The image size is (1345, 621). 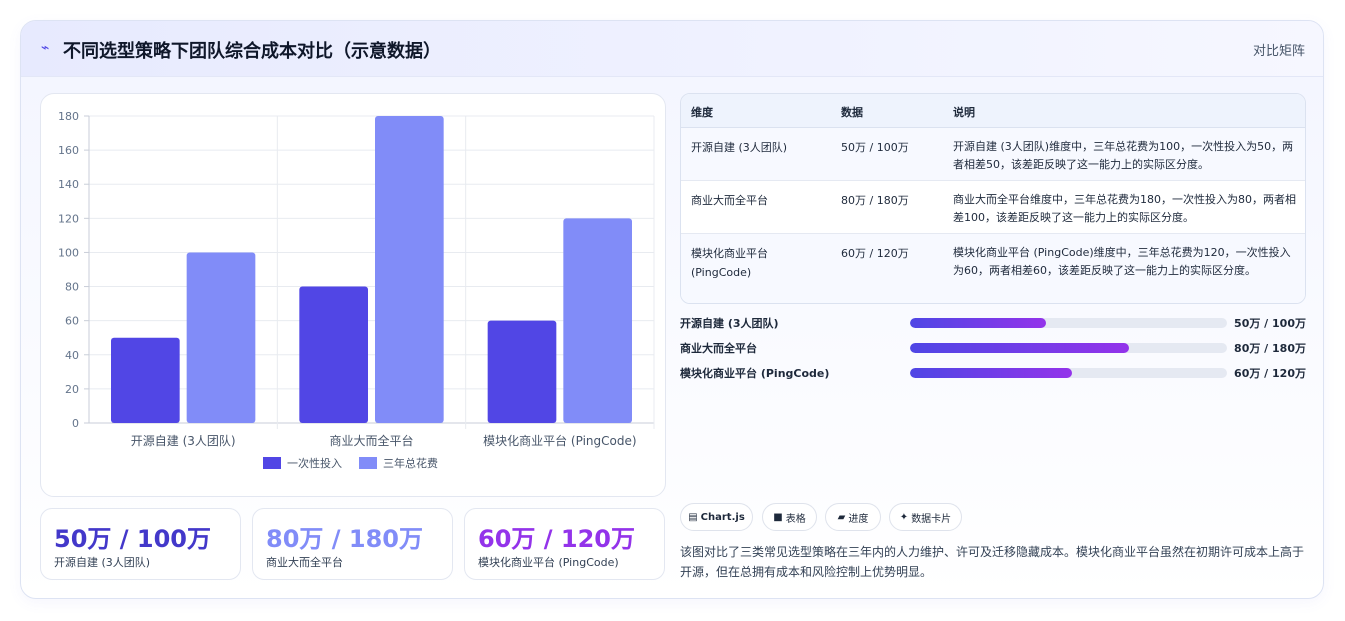 What do you see at coordinates (739, 147) in the screenshot?
I see `table-cell-dimension: 开源自建 (3人团队)` at bounding box center [739, 147].